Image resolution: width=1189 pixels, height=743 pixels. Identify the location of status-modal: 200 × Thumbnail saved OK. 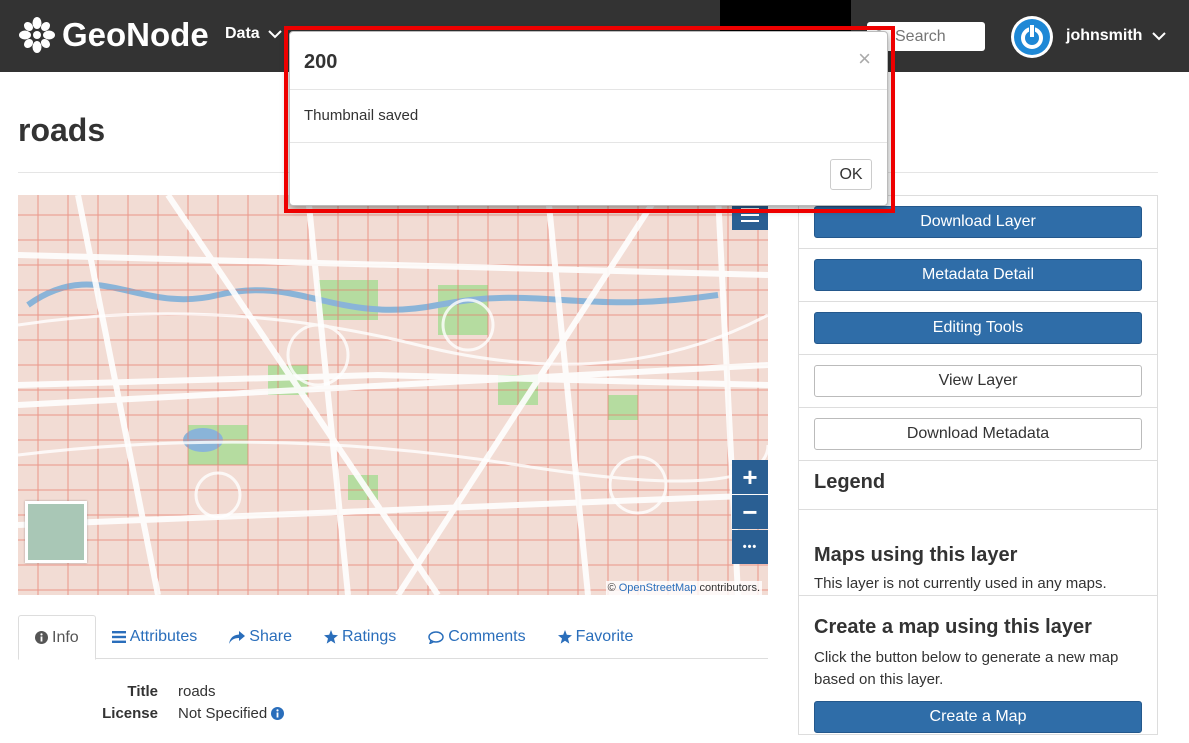
(588, 118).